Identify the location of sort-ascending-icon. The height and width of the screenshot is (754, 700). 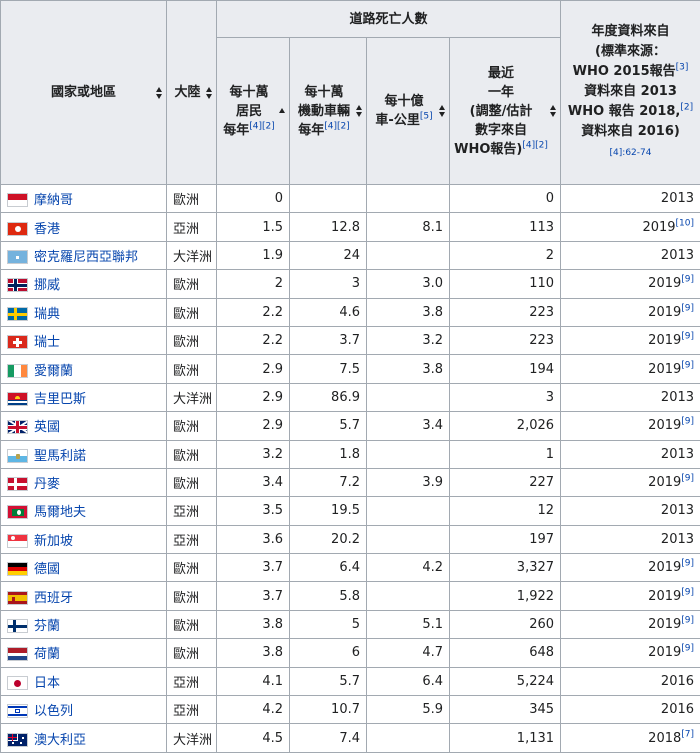
(282, 111).